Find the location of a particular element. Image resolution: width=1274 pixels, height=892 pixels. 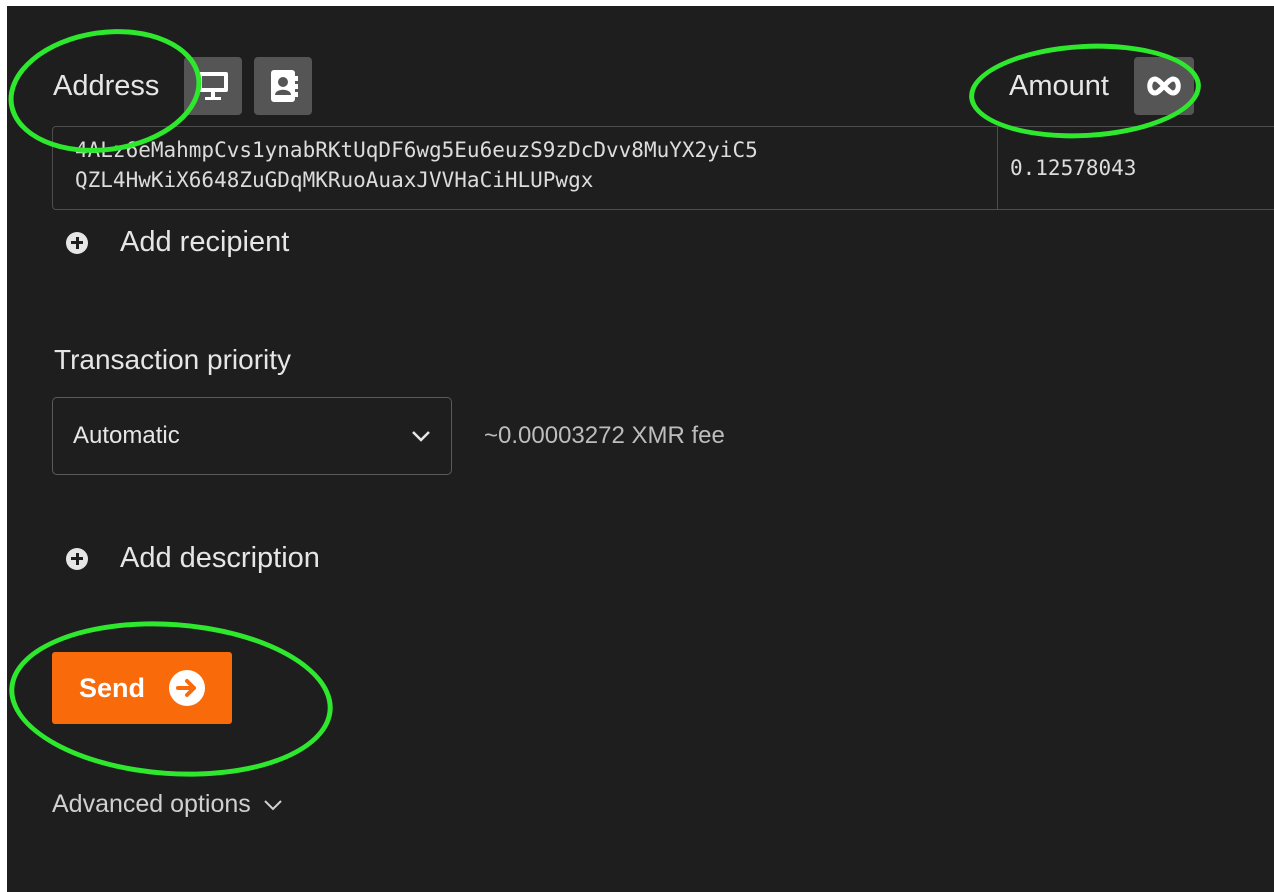

amount-label: Amount is located at coordinates (1059, 86).